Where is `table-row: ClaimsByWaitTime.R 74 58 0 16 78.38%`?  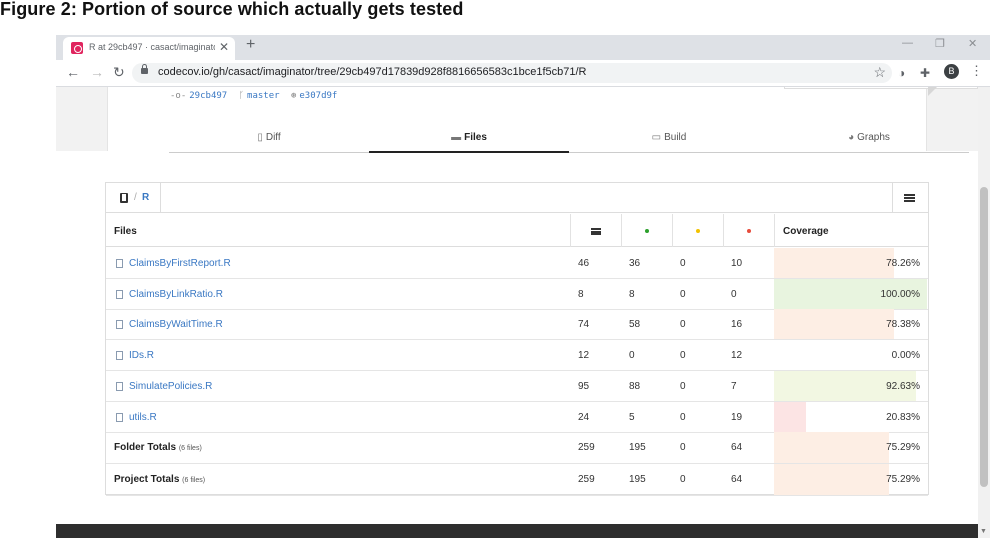 table-row: ClaimsByWaitTime.R 74 58 0 16 78.38% is located at coordinates (517, 325).